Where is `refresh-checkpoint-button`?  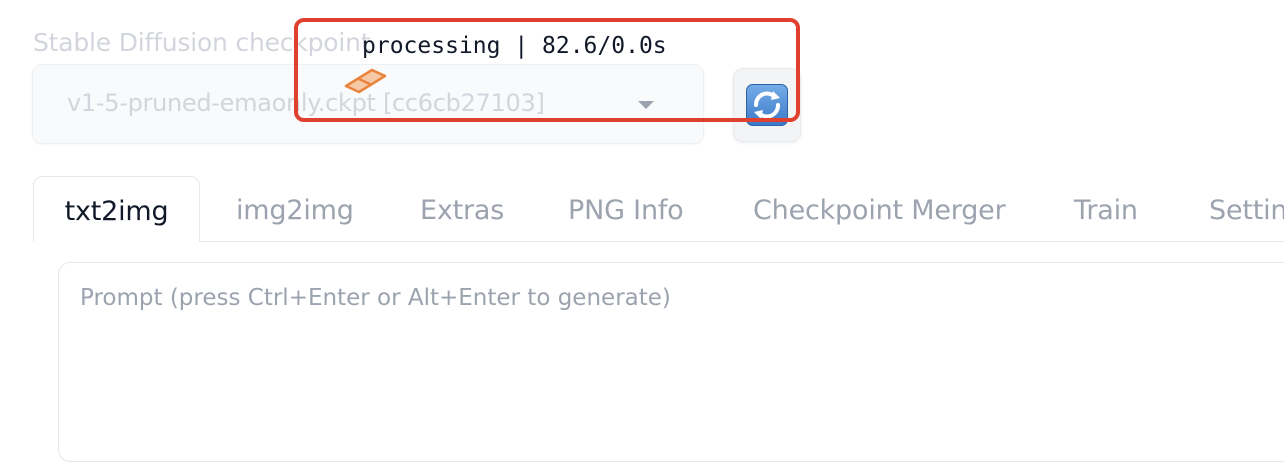 refresh-checkpoint-button is located at coordinates (767, 105).